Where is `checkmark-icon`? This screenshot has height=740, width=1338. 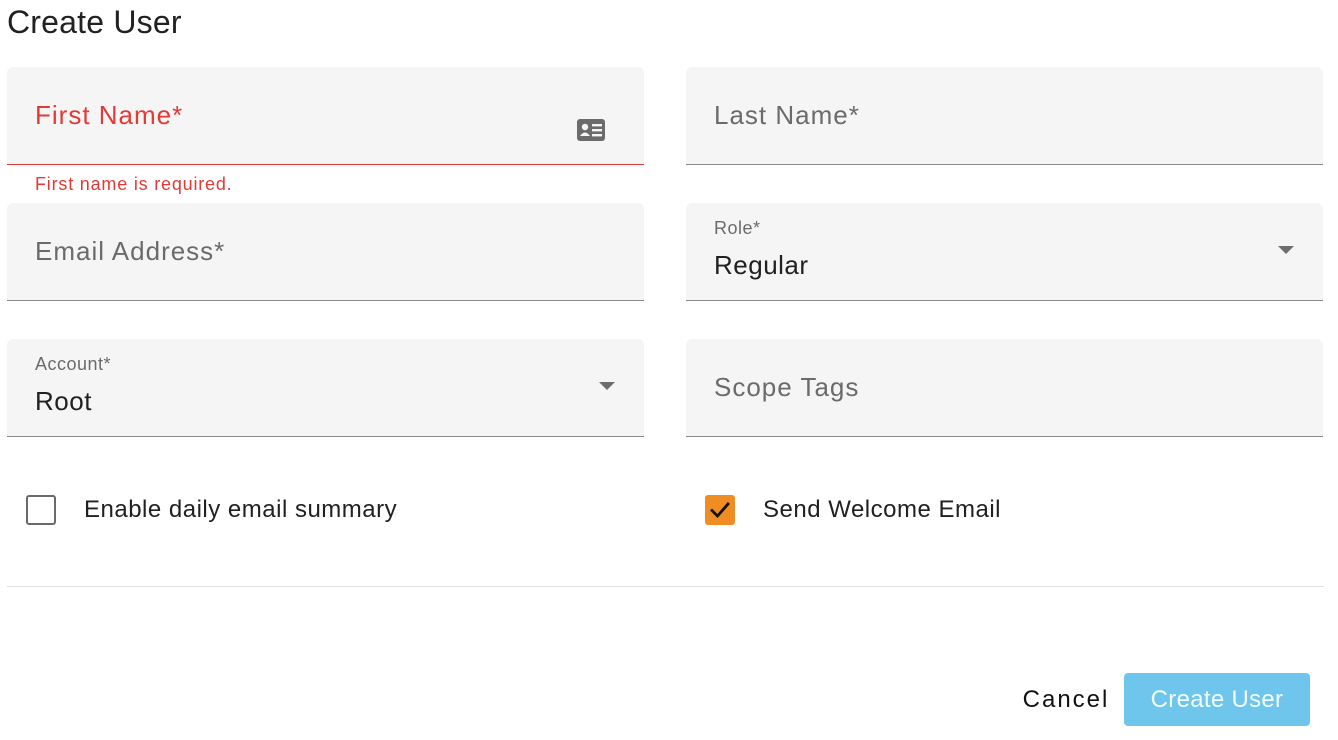 checkmark-icon is located at coordinates (720, 510).